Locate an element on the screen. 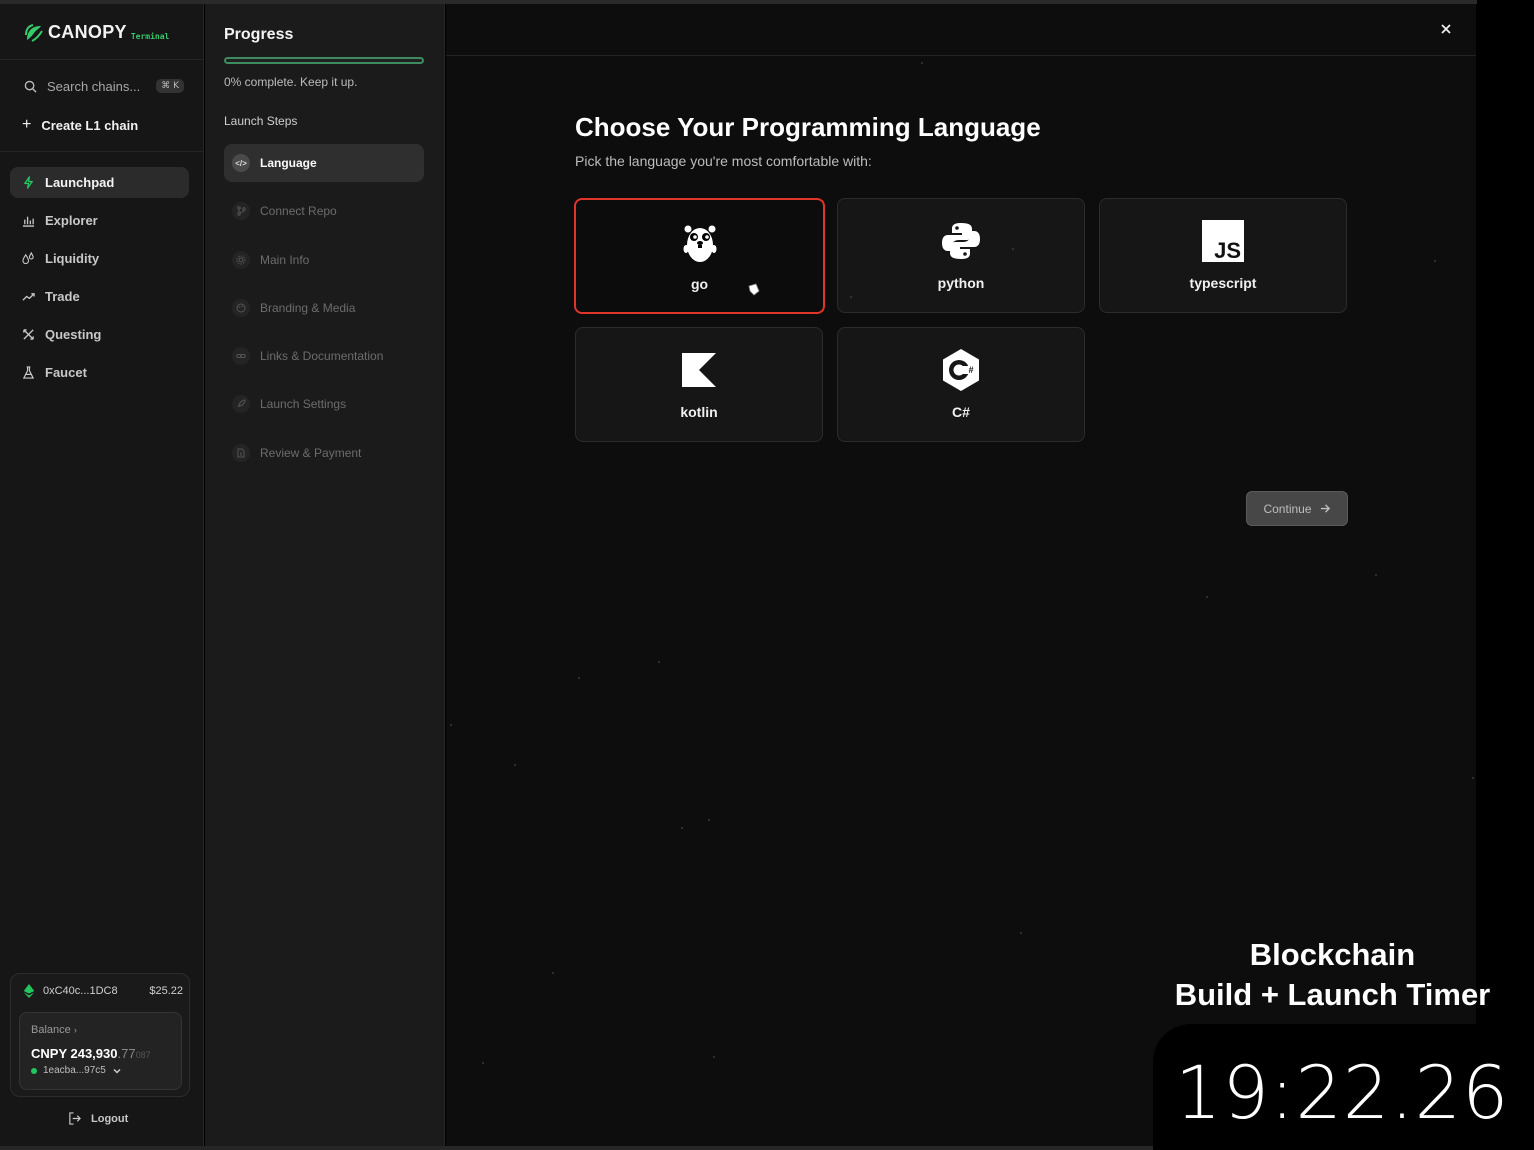 The height and width of the screenshot is (1150, 1534). search-chains-input: Search chains... ⌘ K is located at coordinates (104, 86).